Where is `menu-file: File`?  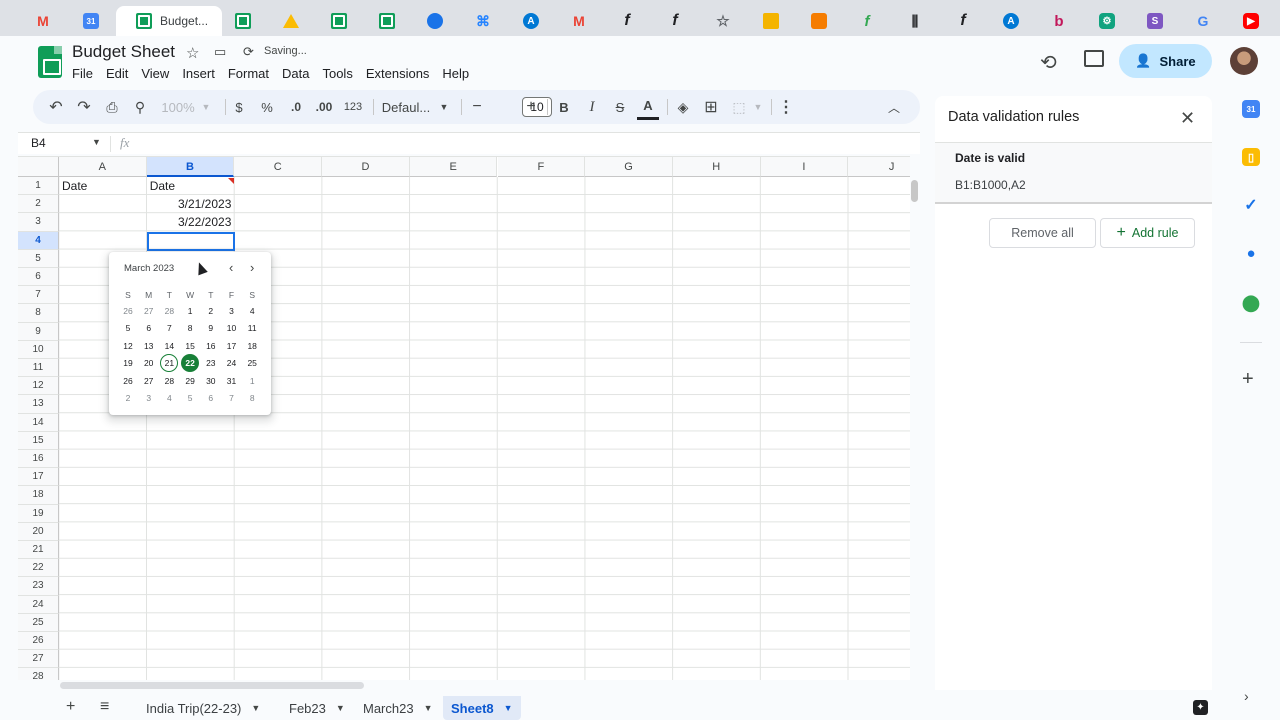 menu-file: File is located at coordinates (82, 73).